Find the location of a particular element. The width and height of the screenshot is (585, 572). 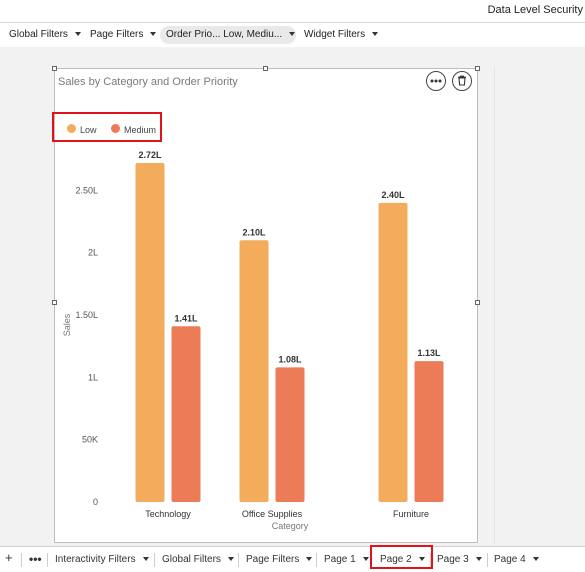

tab-label: Page 4 is located at coordinates (510, 559).